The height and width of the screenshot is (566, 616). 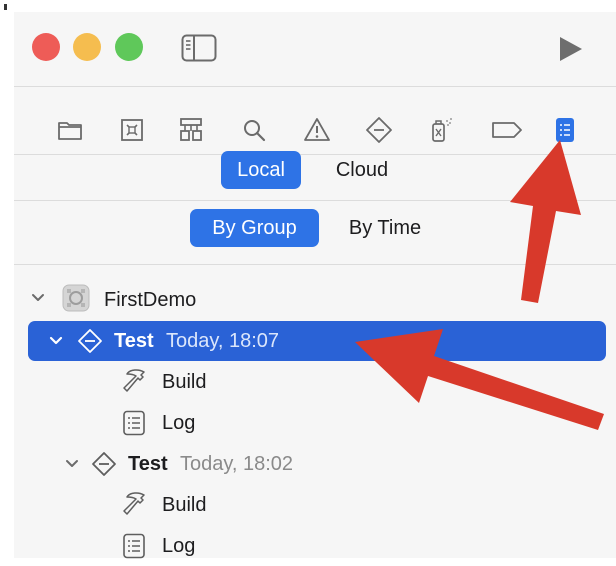 I want to click on minimize-window-button, so click(x=87, y=47).